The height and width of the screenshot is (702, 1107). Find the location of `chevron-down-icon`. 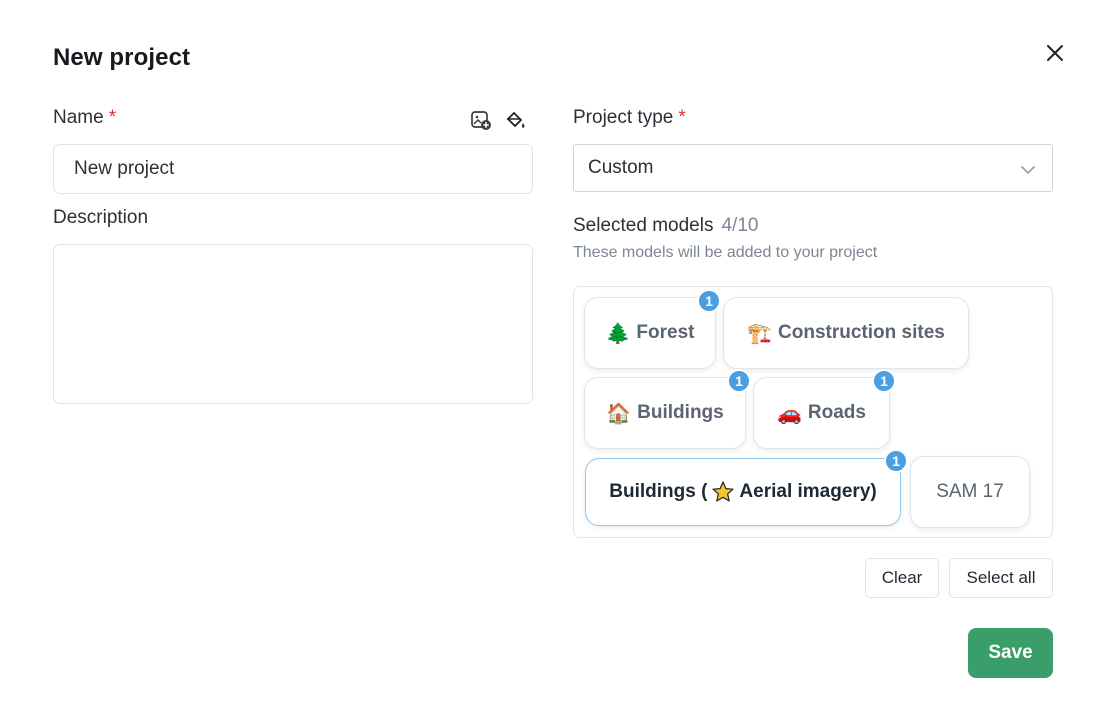

chevron-down-icon is located at coordinates (1028, 170).